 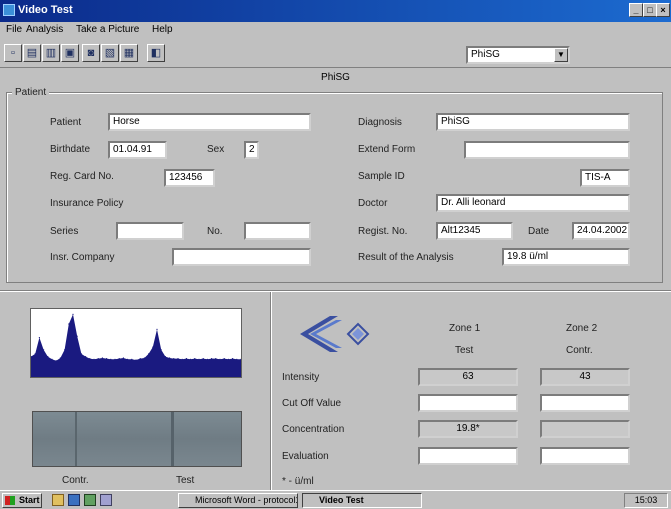 What do you see at coordinates (209, 122) in the screenshot?
I see `patient-field: Horse` at bounding box center [209, 122].